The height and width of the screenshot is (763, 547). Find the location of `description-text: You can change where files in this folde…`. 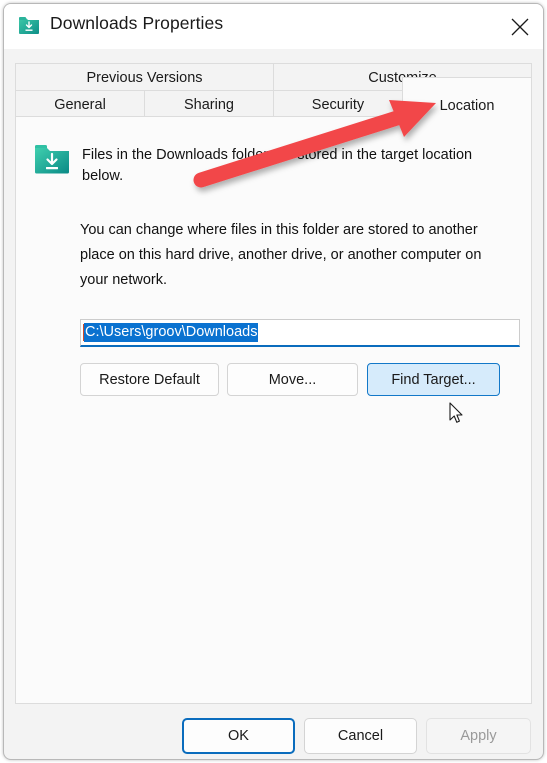

description-text: You can change where files in this folde… is located at coordinates (281, 255).